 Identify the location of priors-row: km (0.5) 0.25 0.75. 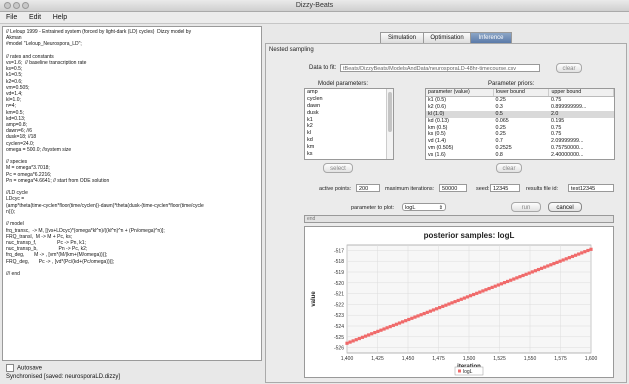
(520, 128).